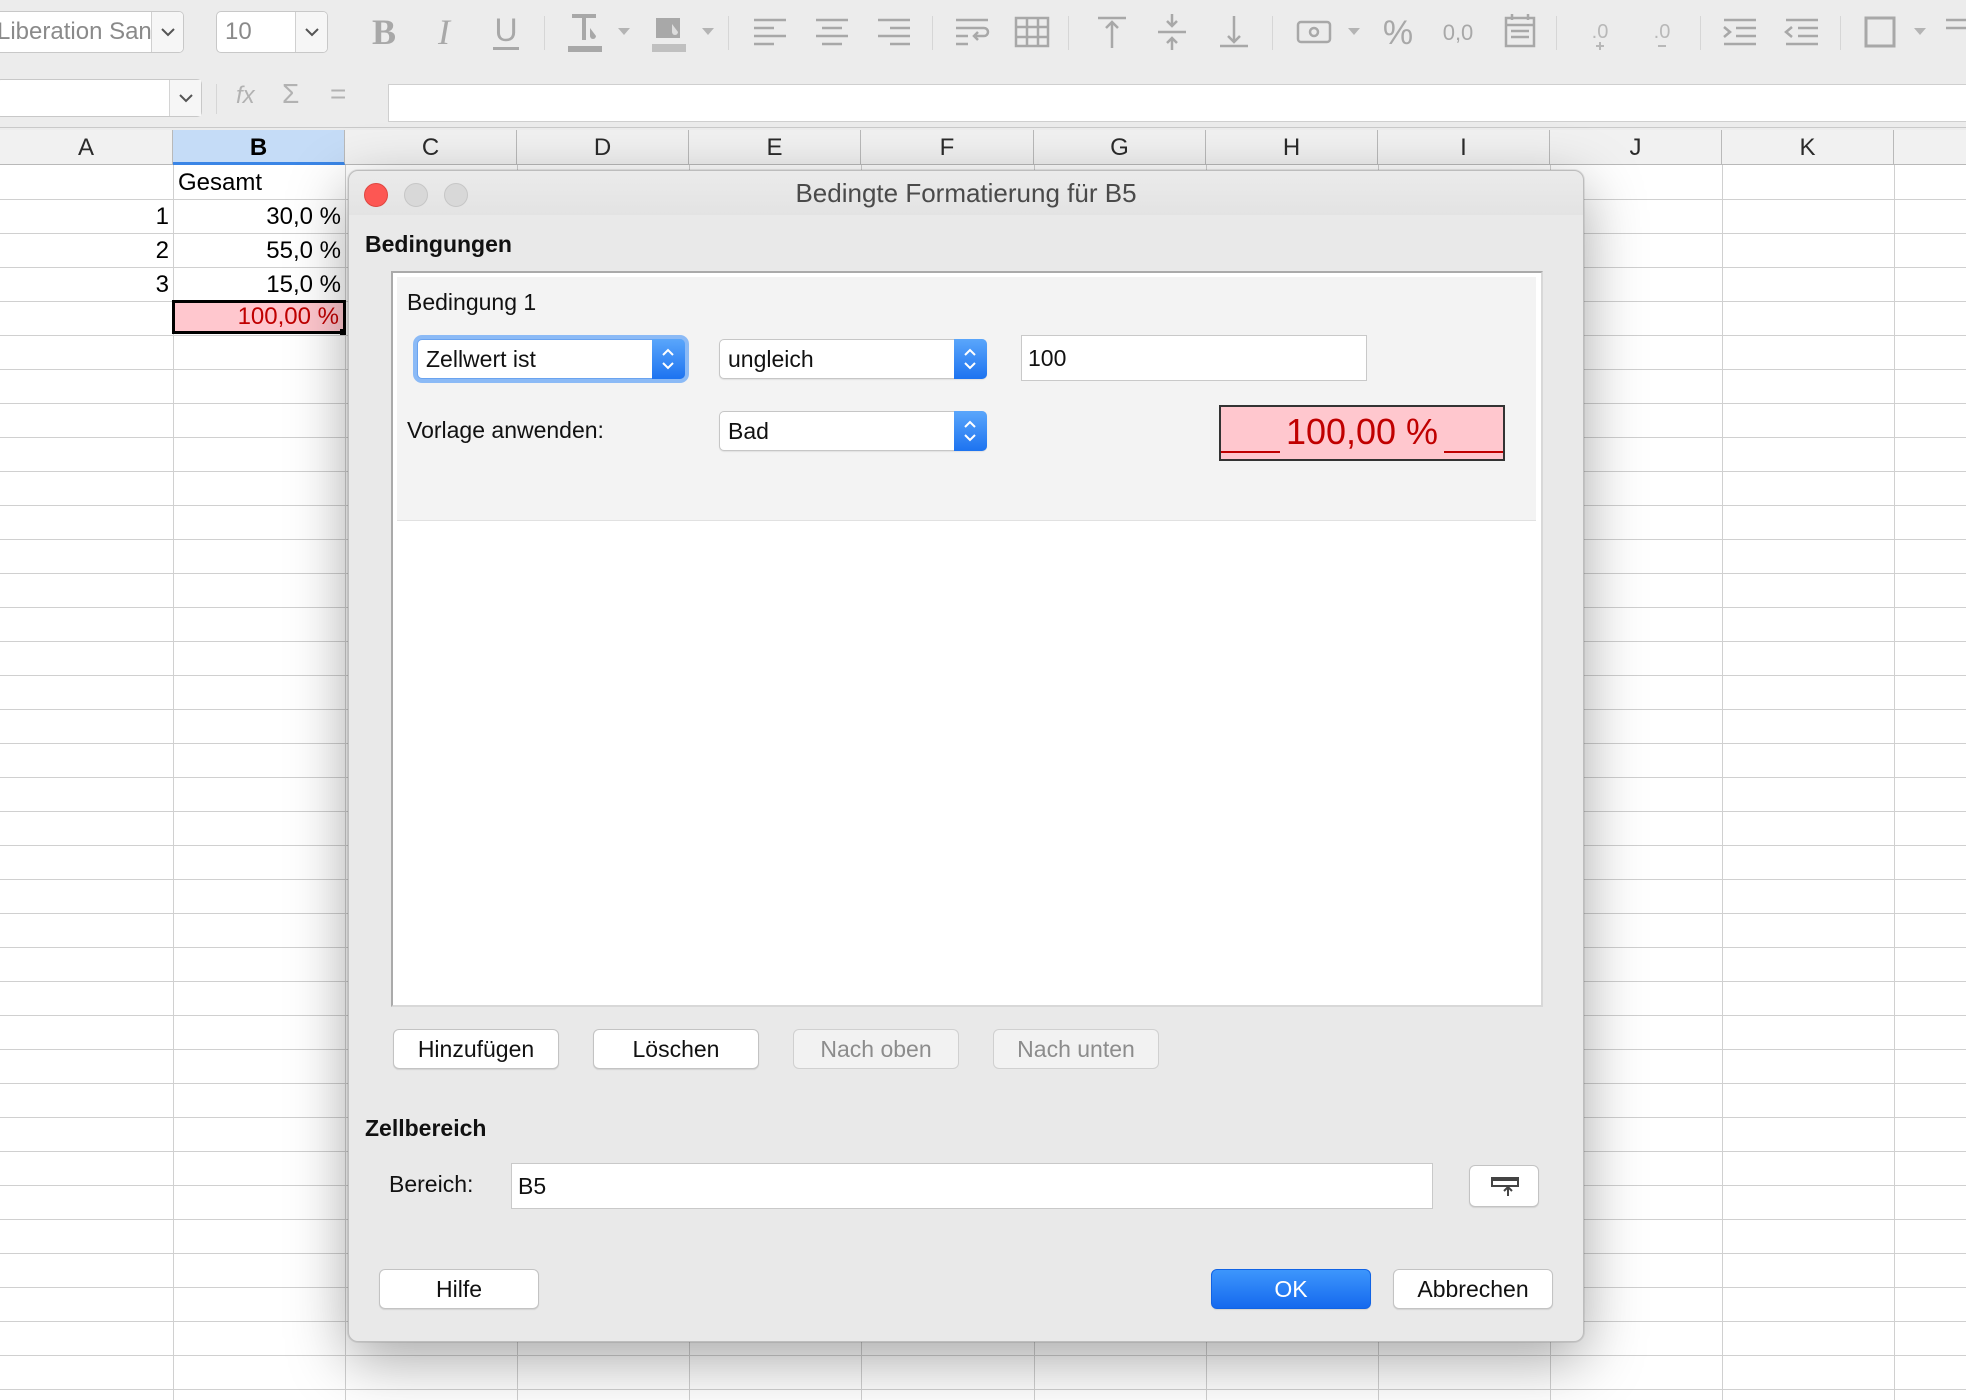 This screenshot has height=1400, width=1966. Describe the element at coordinates (1464, 147) in the screenshot. I see `column-header-i: I` at that location.